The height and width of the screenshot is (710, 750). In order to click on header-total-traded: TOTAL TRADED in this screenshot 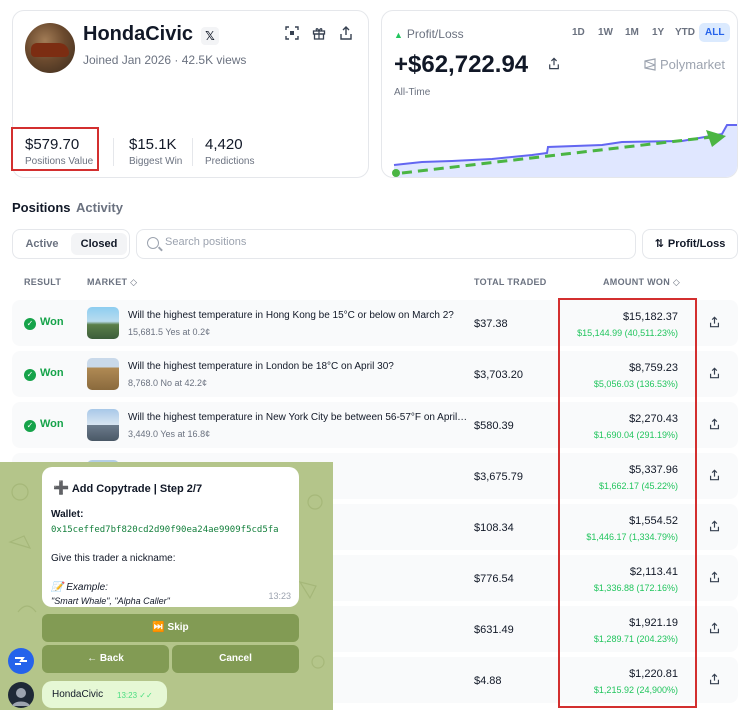, I will do `click(510, 282)`.